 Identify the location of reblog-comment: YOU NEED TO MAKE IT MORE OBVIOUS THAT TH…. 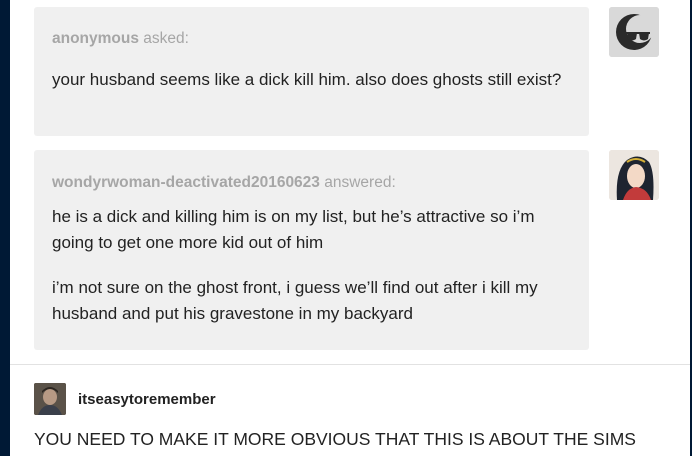
(335, 439).